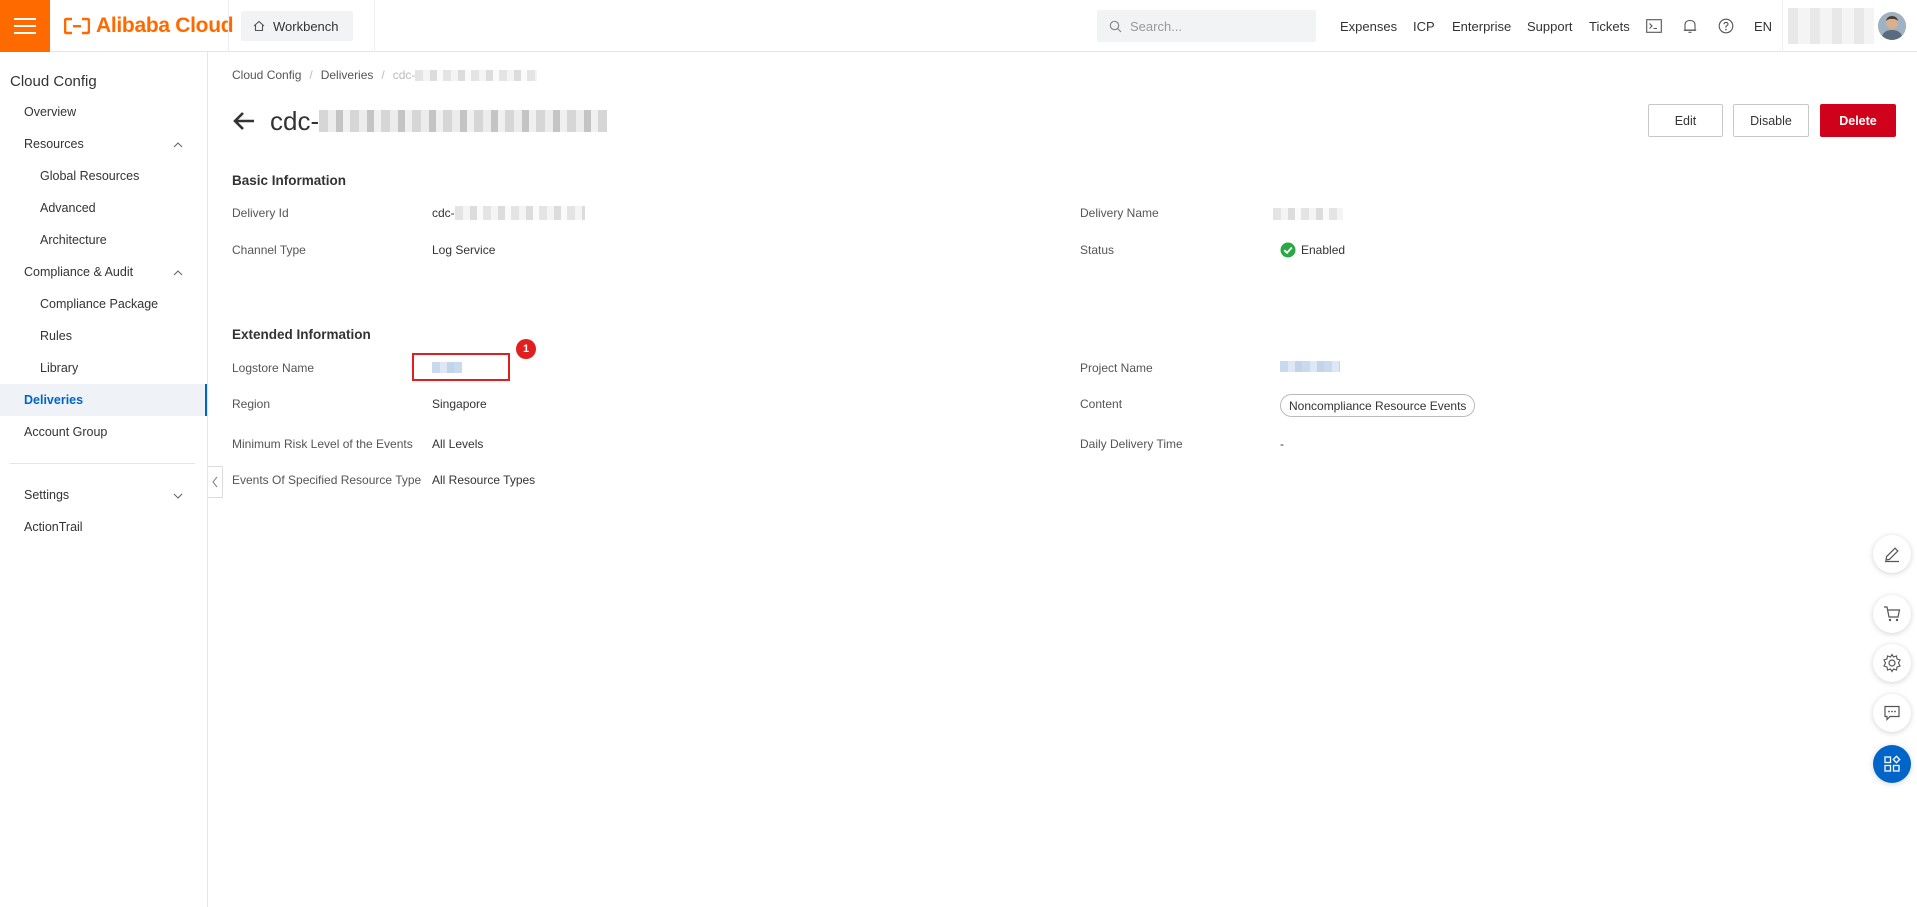 Image resolution: width=1917 pixels, height=907 pixels. I want to click on sidebar-item-label: Rules, so click(56, 336).